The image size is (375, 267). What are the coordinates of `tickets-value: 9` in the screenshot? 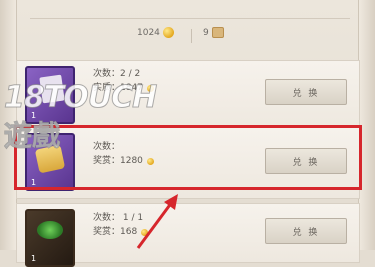 It's located at (206, 32).